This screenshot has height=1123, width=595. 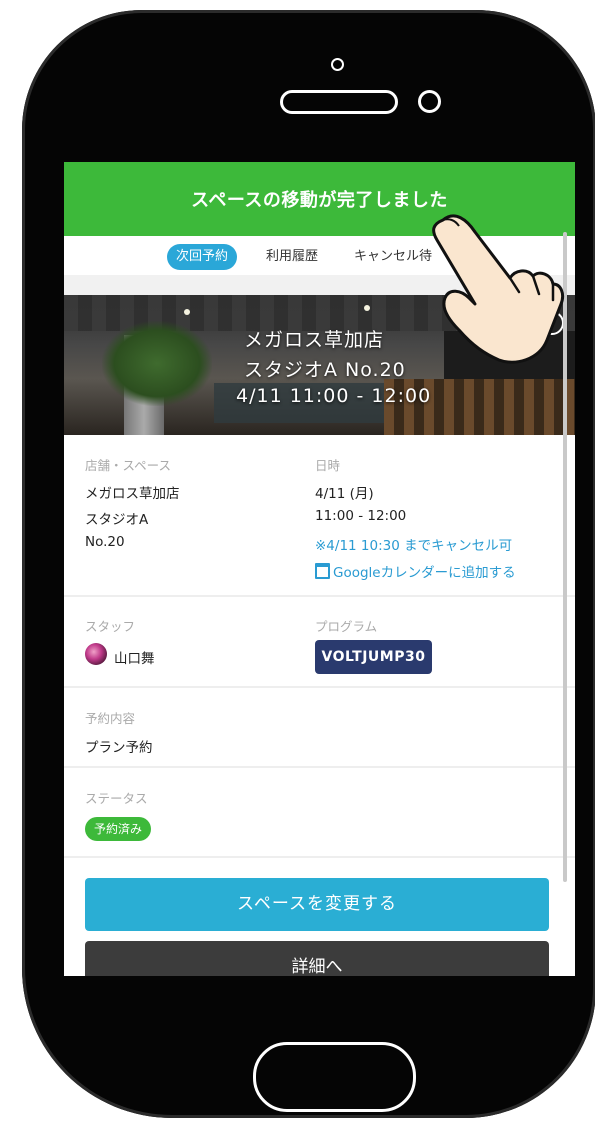 What do you see at coordinates (202, 257) in the screenshot?
I see `tab-next-reservation: 次回予約` at bounding box center [202, 257].